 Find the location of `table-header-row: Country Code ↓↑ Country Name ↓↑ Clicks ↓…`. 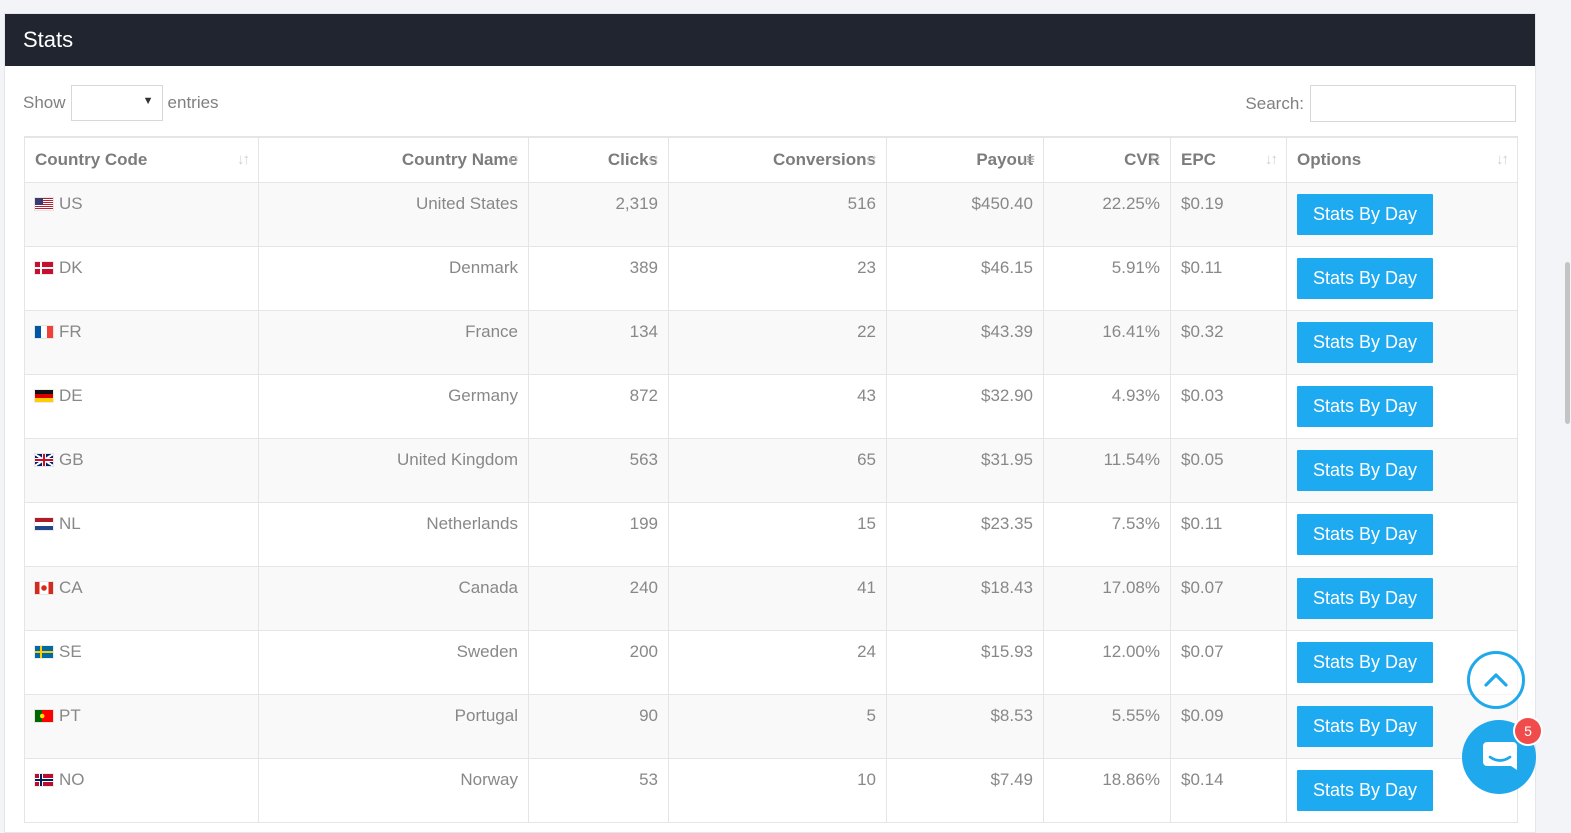

table-header-row: Country Code ↓↑ Country Name ↓↑ Clicks ↓… is located at coordinates (771, 159).